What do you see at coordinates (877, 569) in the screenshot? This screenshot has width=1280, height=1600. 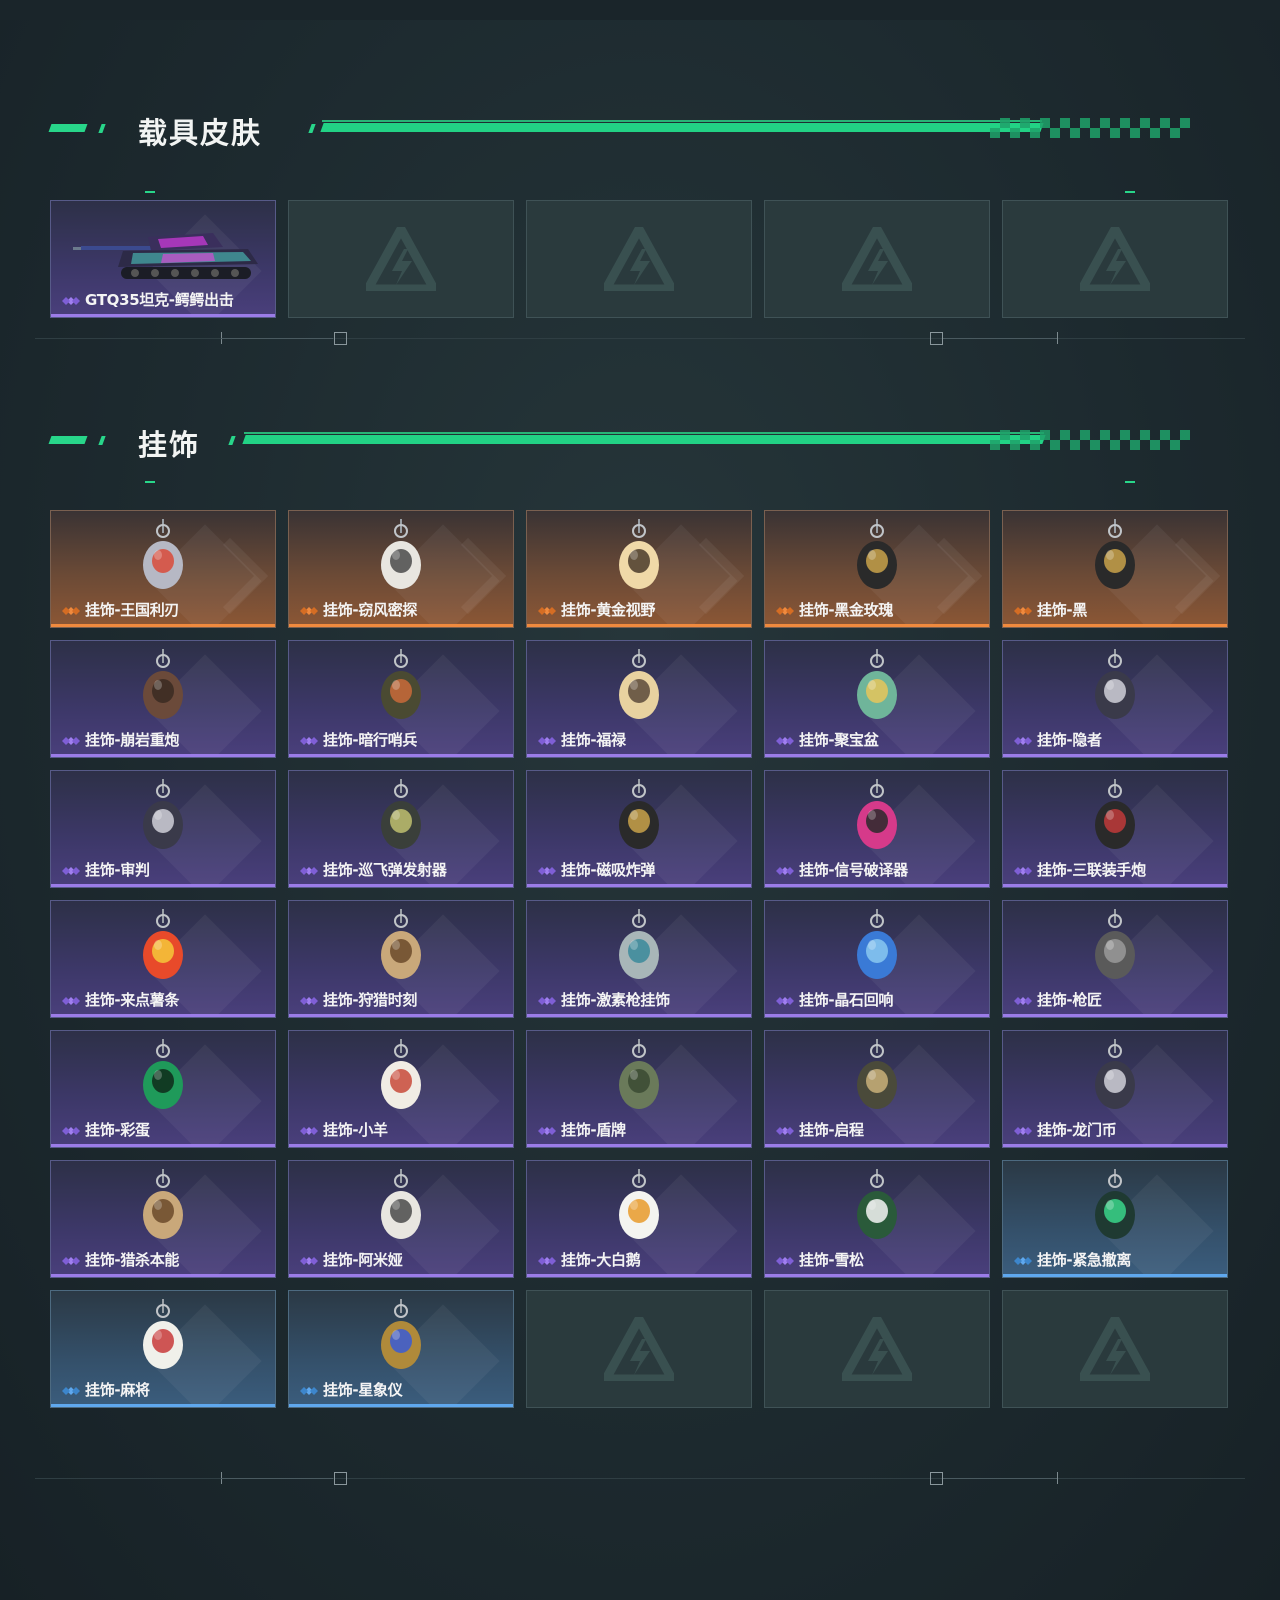 I see `charm-card: 挂饰-黑金玫瑰` at bounding box center [877, 569].